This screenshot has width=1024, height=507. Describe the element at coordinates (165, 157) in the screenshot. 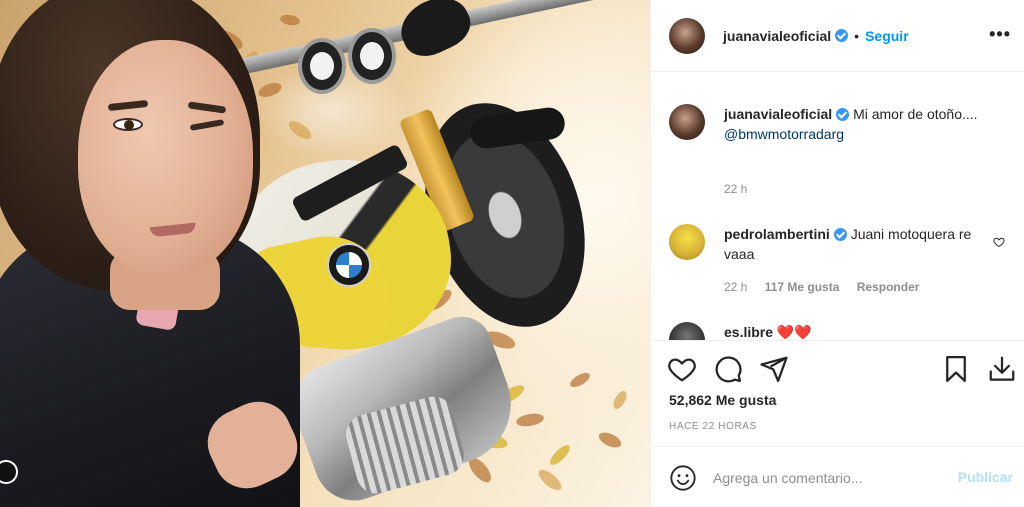

I see `face` at that location.